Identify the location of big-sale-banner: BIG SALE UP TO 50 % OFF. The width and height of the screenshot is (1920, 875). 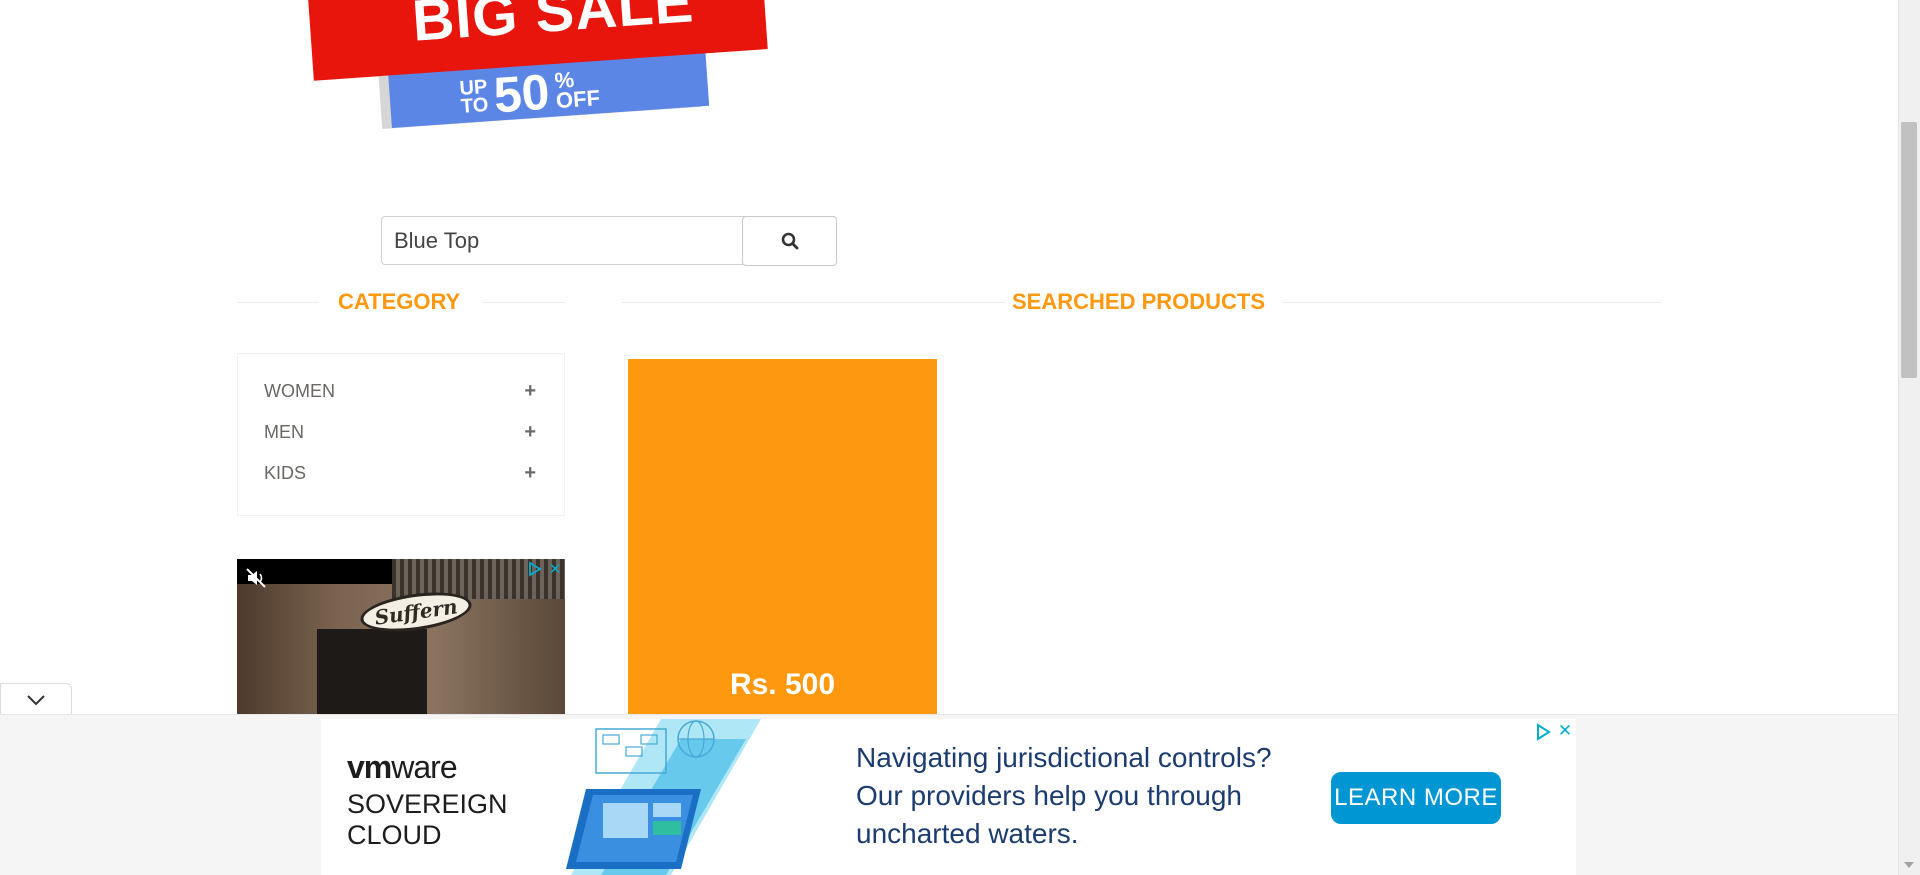
(550, 67).